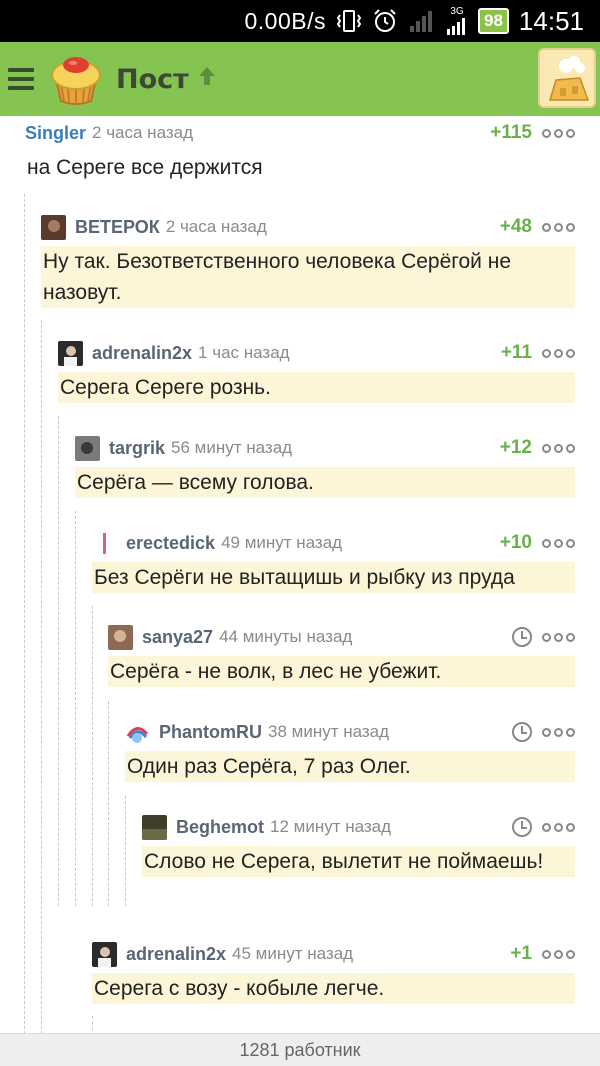 The height and width of the screenshot is (1066, 600). Describe the element at coordinates (457, 11) in the screenshot. I see `network-type-label: 3G` at that location.